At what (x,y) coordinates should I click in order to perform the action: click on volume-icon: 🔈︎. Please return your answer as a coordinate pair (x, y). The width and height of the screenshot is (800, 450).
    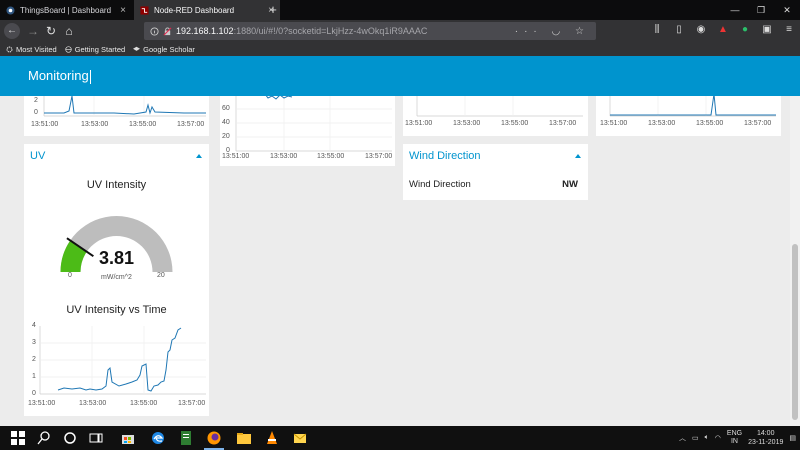
    Looking at the image, I should click on (707, 438).